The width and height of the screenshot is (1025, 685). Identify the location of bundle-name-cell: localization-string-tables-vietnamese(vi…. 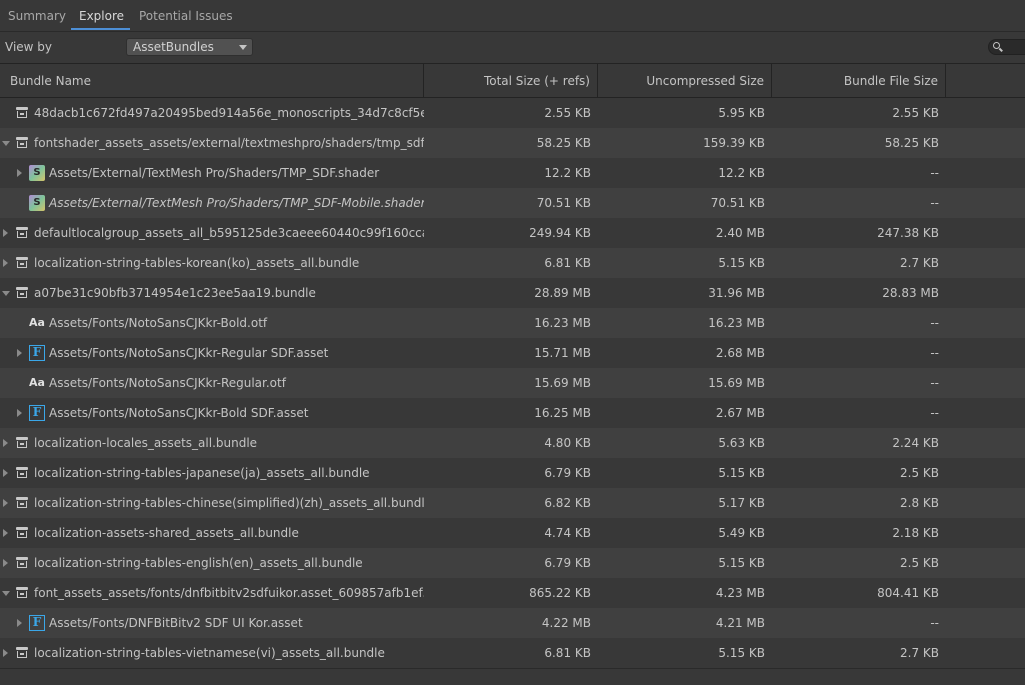
(212, 653).